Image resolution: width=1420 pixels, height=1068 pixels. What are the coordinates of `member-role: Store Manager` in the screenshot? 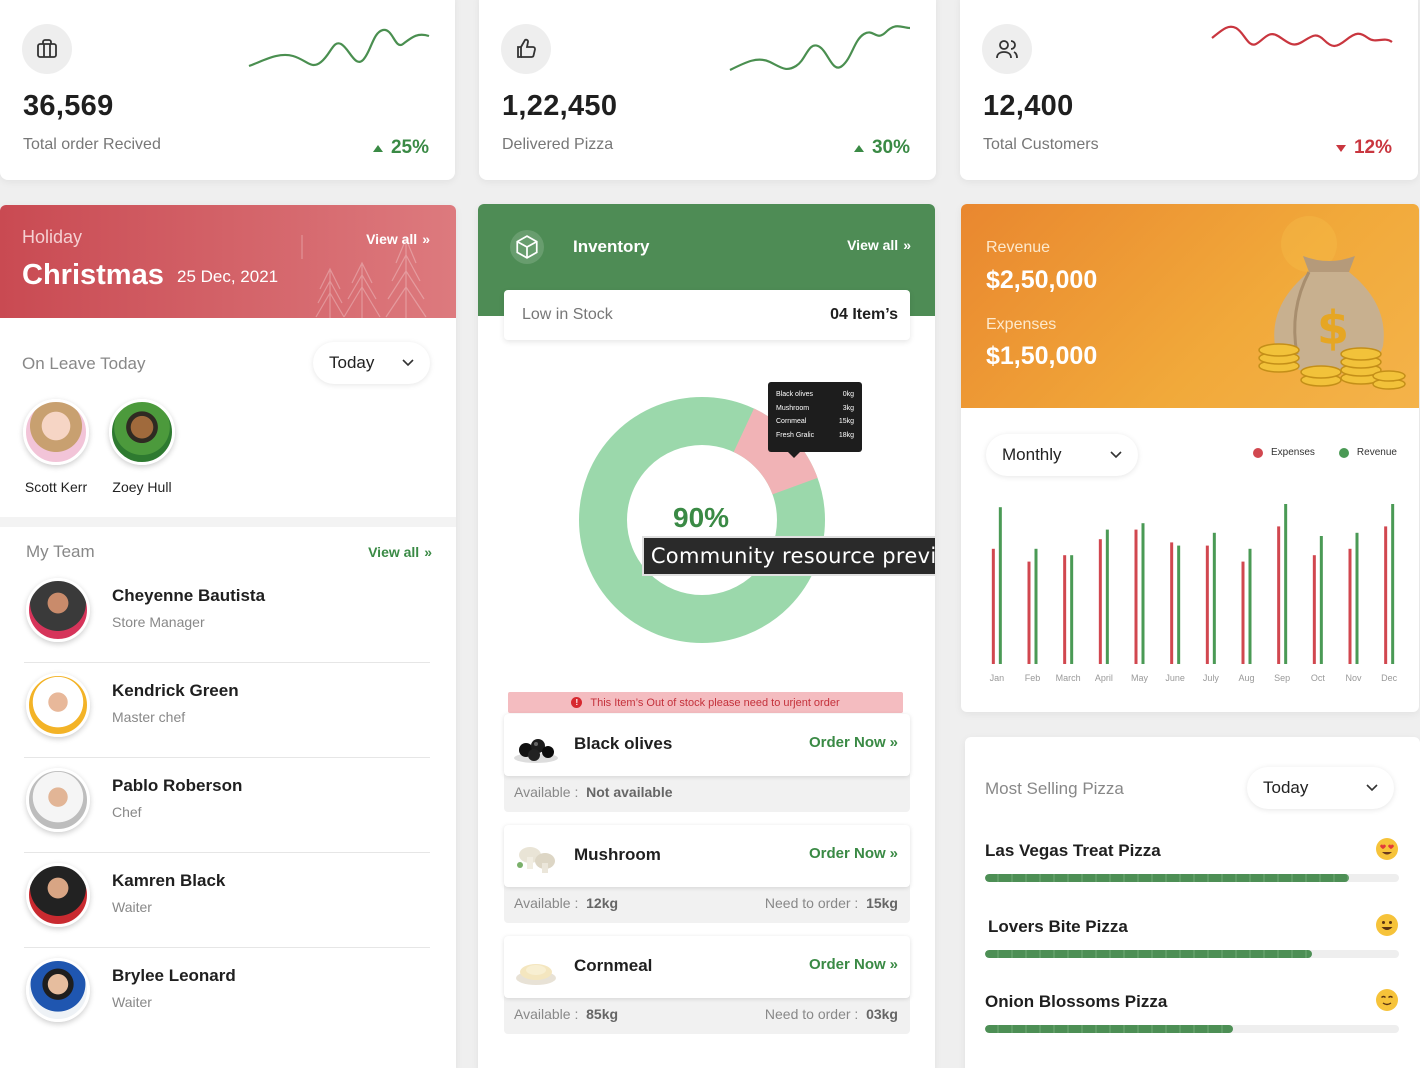 It's located at (158, 622).